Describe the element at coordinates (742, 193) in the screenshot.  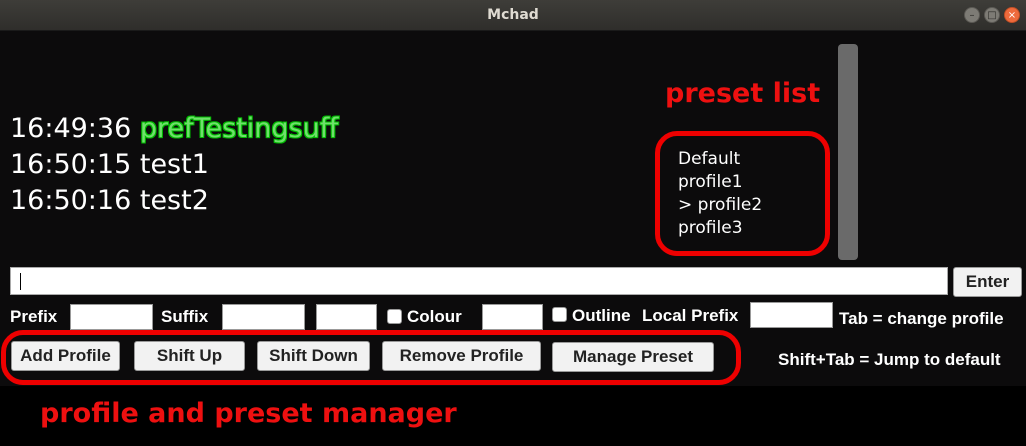
I see `preset-list-highlight` at that location.